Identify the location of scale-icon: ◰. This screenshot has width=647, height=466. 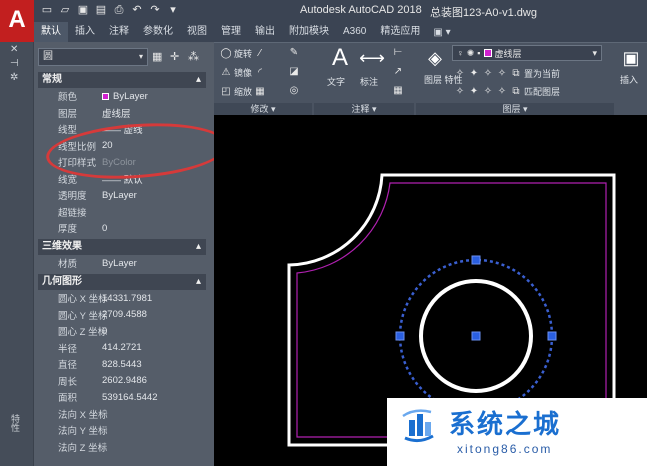
(226, 91).